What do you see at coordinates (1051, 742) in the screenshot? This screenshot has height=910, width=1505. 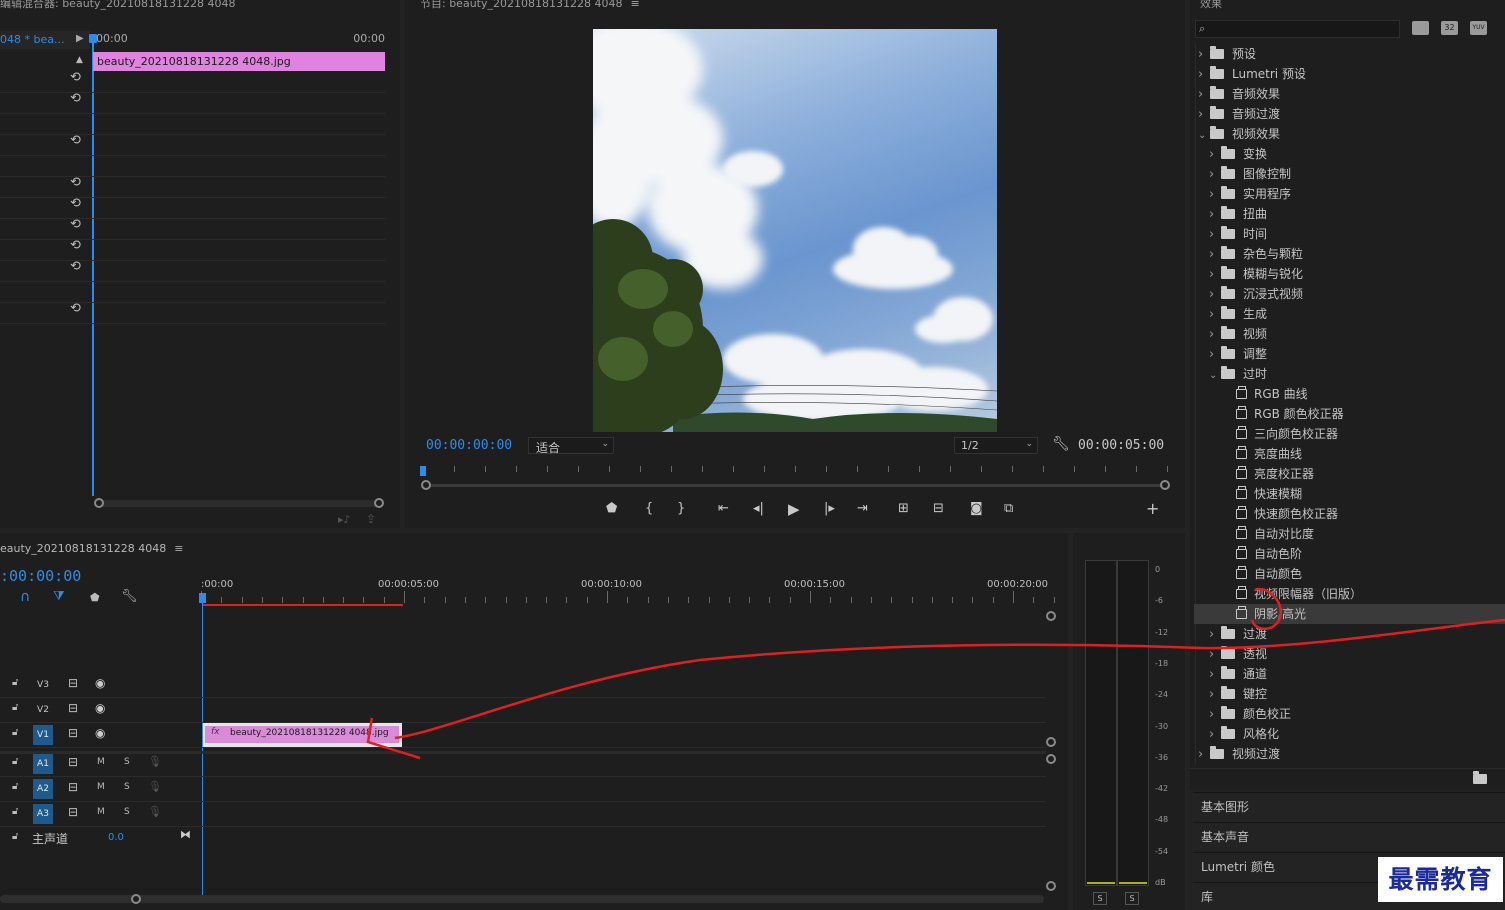 I see `video-scroll-bottom-handle` at bounding box center [1051, 742].